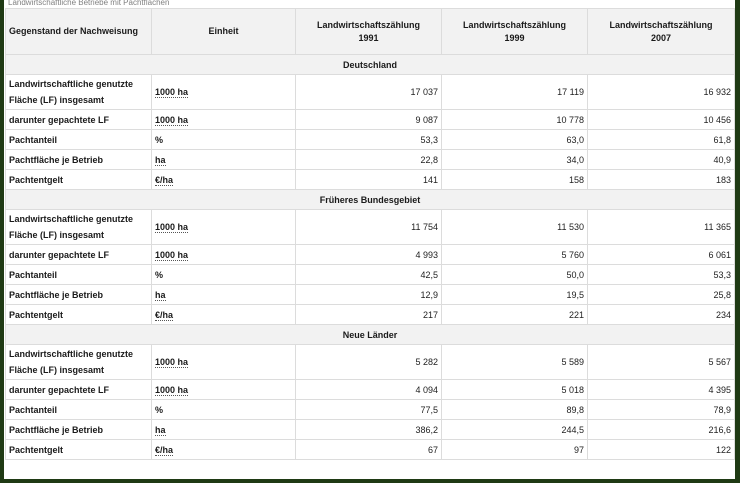  I want to click on value-cell: 10 778, so click(514, 119).